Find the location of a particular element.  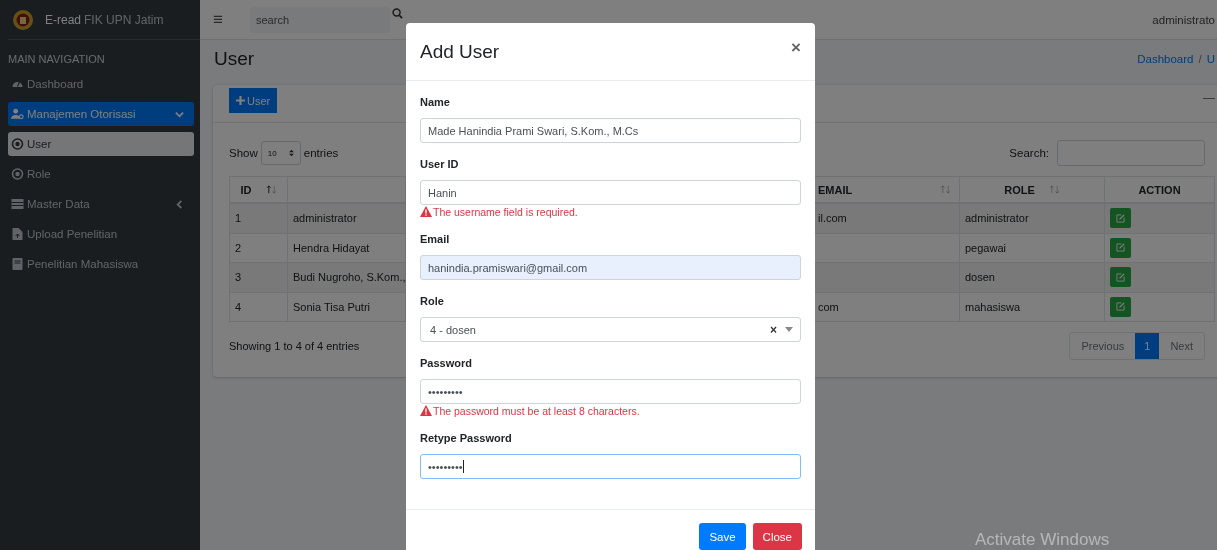

show-label: Show is located at coordinates (243, 153).